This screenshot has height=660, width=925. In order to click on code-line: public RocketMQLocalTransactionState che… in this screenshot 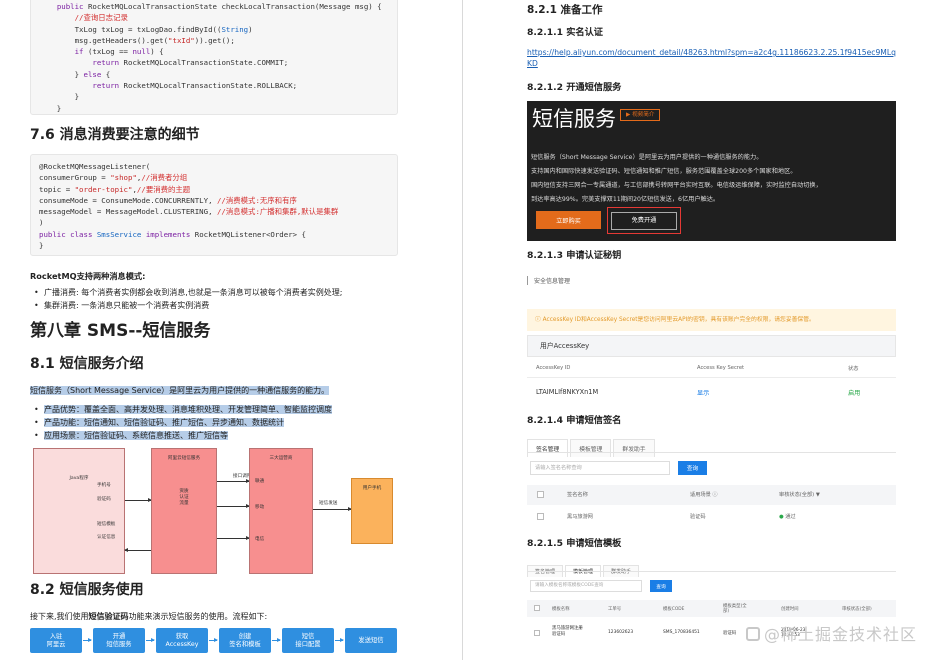, I will do `click(219, 6)`.